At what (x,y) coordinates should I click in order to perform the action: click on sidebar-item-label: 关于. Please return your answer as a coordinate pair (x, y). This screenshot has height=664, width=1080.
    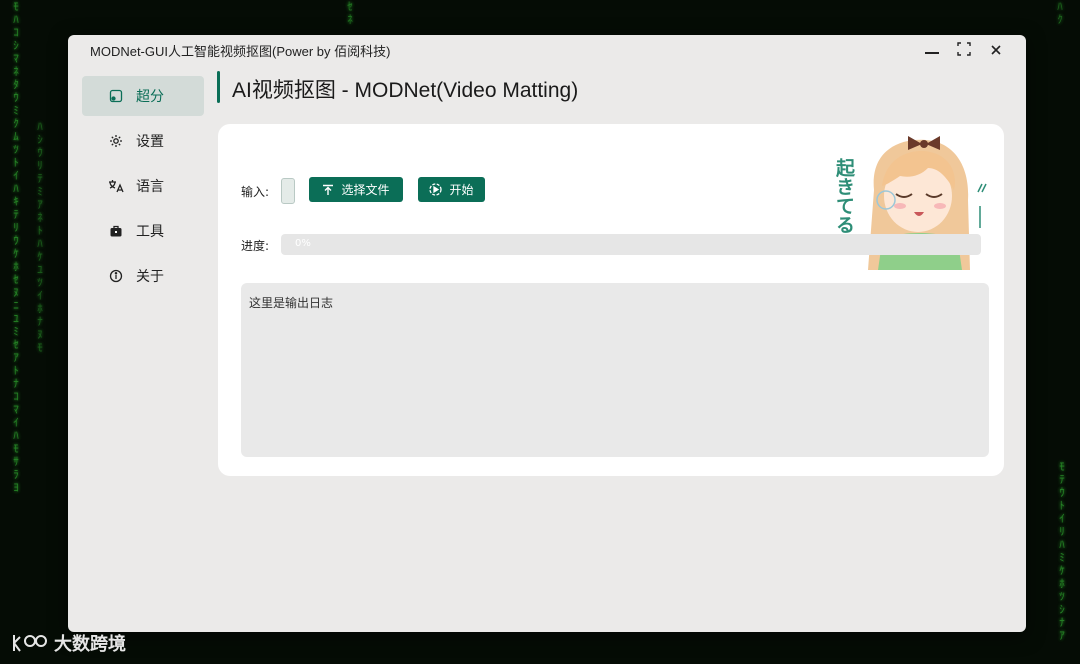
    Looking at the image, I should click on (150, 277).